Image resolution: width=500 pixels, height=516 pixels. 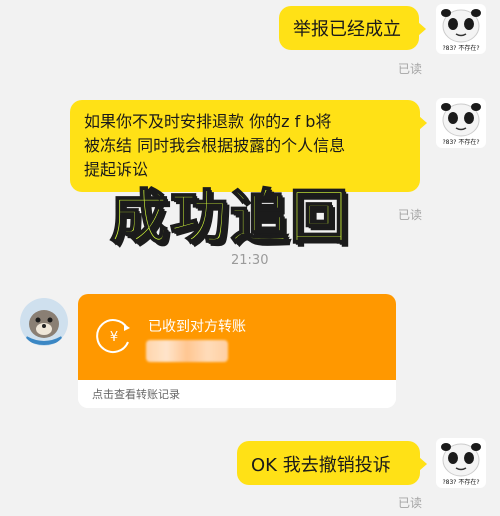 I want to click on avatar-me-3: ?83? 不存在?, so click(x=461, y=463).